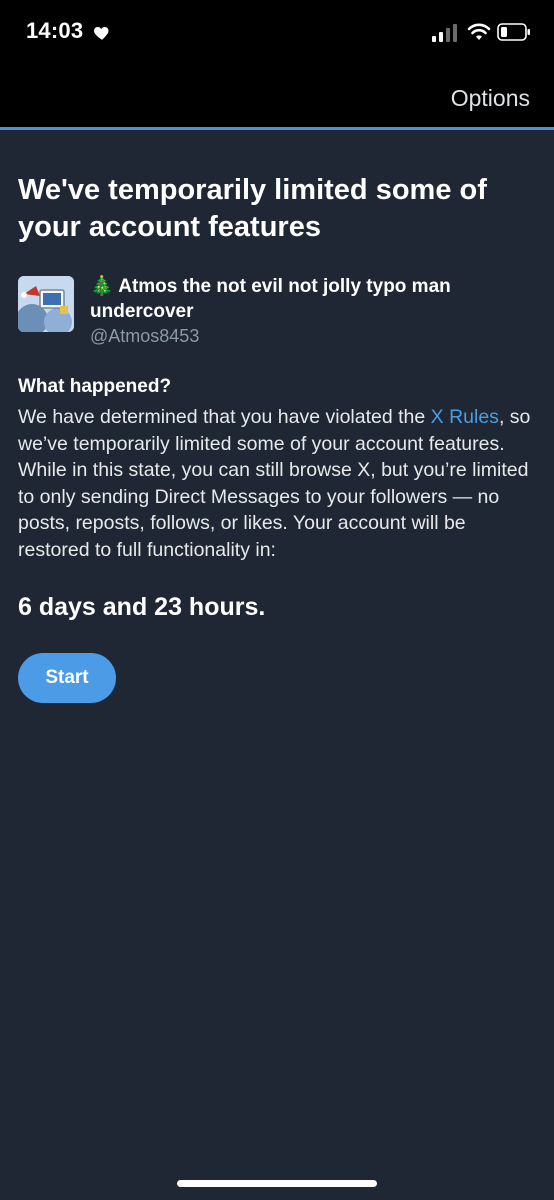 This screenshot has width=554, height=1200. I want to click on status-bar: 14:03, so click(277, 34).